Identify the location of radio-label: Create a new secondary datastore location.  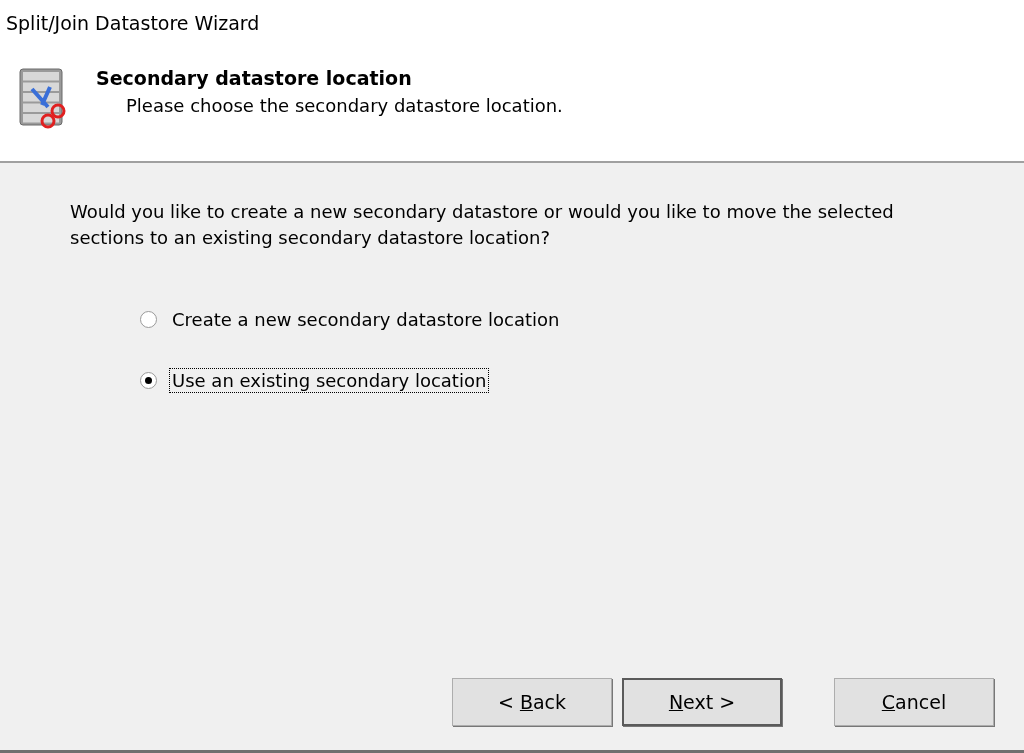
(366, 319).